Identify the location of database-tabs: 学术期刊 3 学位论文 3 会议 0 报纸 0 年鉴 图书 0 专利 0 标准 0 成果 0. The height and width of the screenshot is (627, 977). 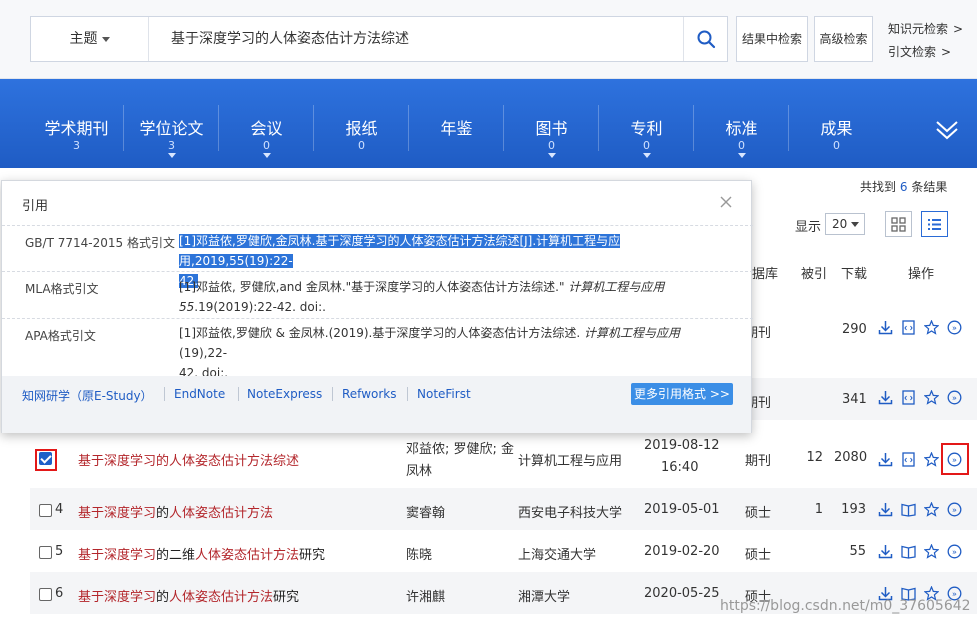
(488, 123).